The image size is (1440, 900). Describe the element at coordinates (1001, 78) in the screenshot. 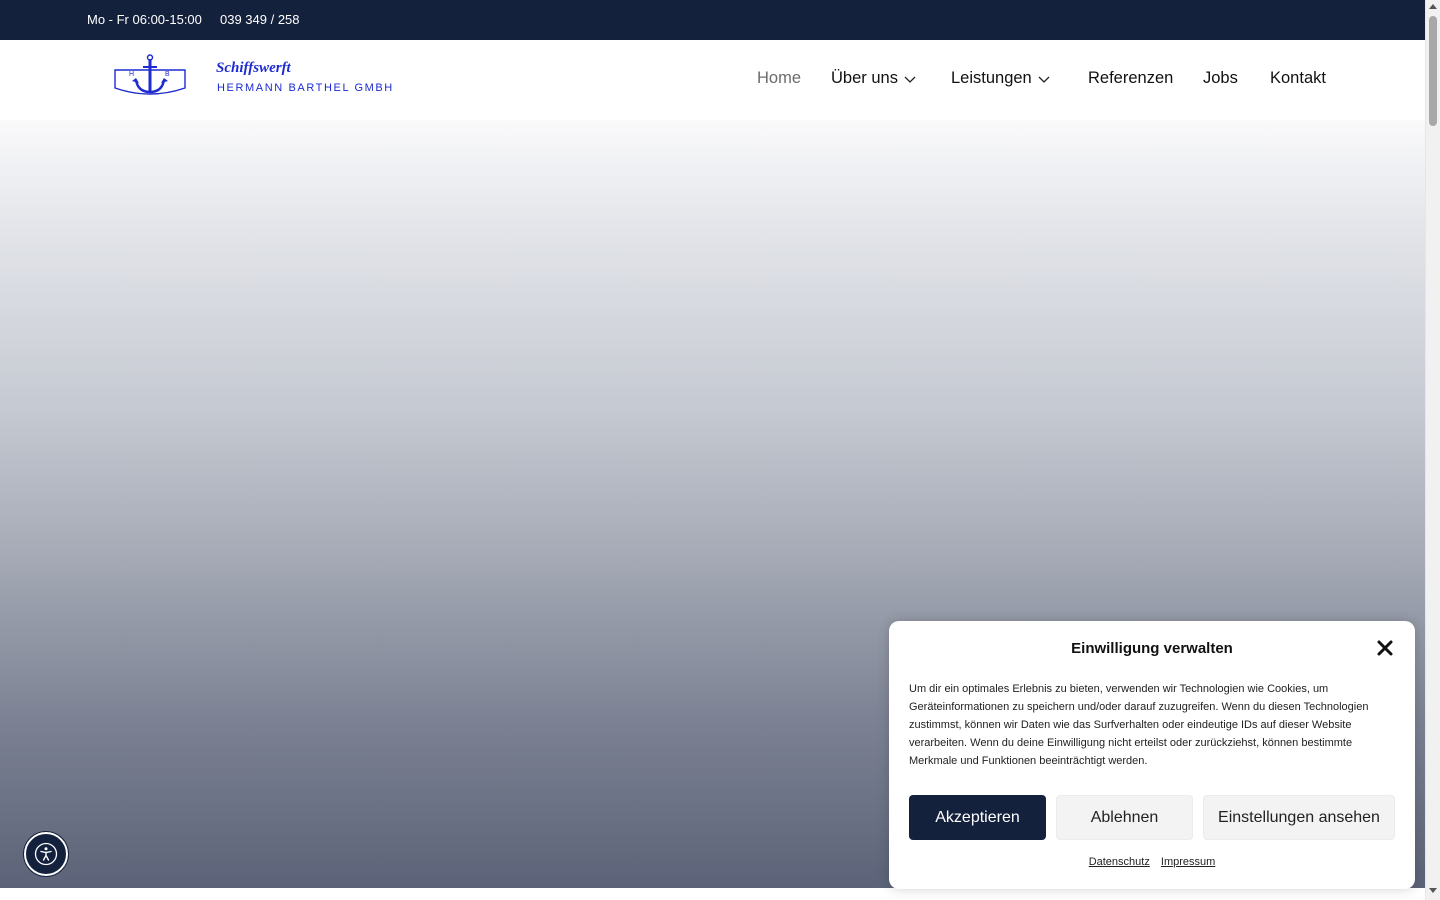

I see `nav-item-leistungen: Leistungen` at that location.